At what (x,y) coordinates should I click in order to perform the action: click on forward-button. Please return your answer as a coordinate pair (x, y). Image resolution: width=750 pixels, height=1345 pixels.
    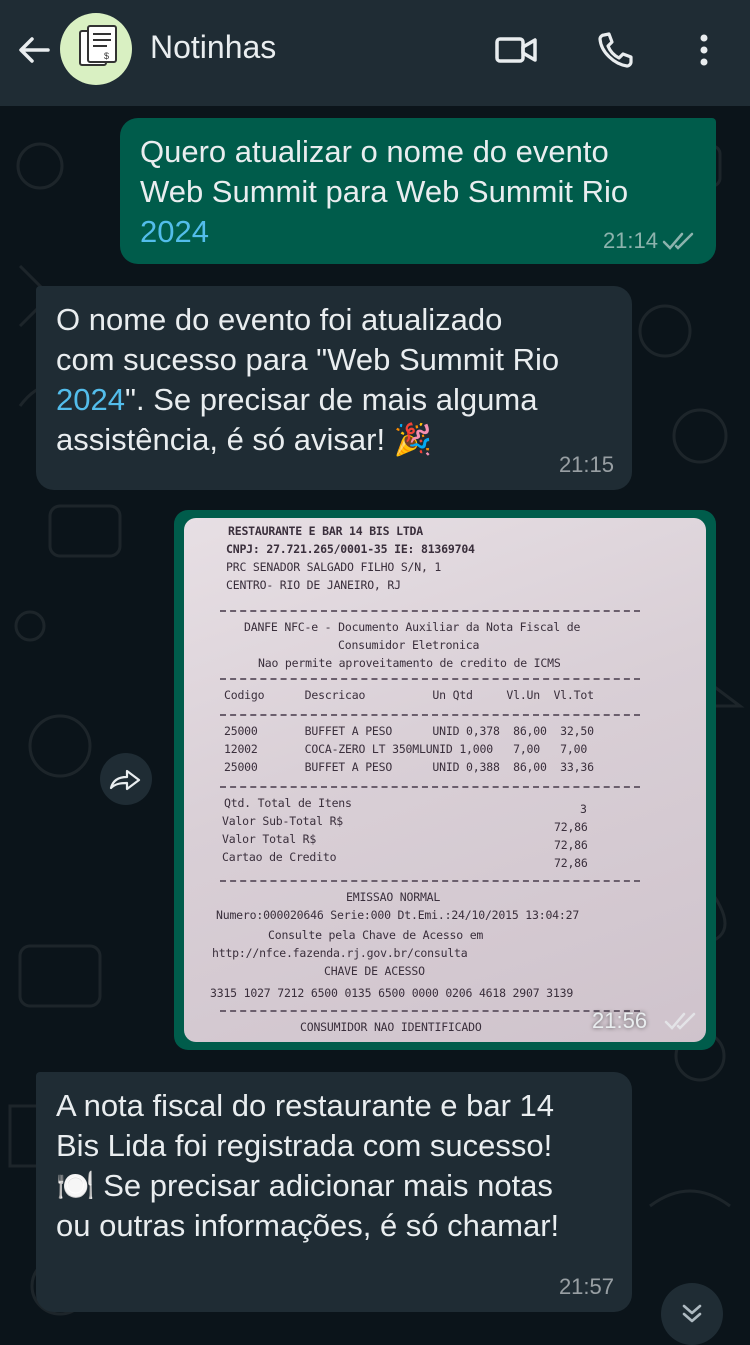
    Looking at the image, I should click on (126, 779).